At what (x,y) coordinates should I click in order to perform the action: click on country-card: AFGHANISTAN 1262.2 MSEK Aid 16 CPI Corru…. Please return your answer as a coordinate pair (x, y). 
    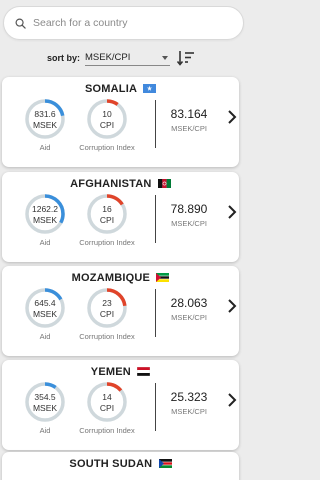
    Looking at the image, I should click on (120, 217).